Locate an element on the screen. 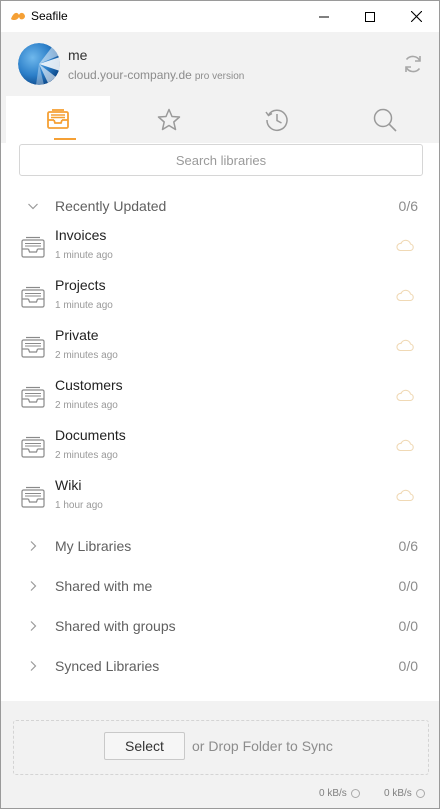 The width and height of the screenshot is (440, 809). tab-bar is located at coordinates (220, 119).